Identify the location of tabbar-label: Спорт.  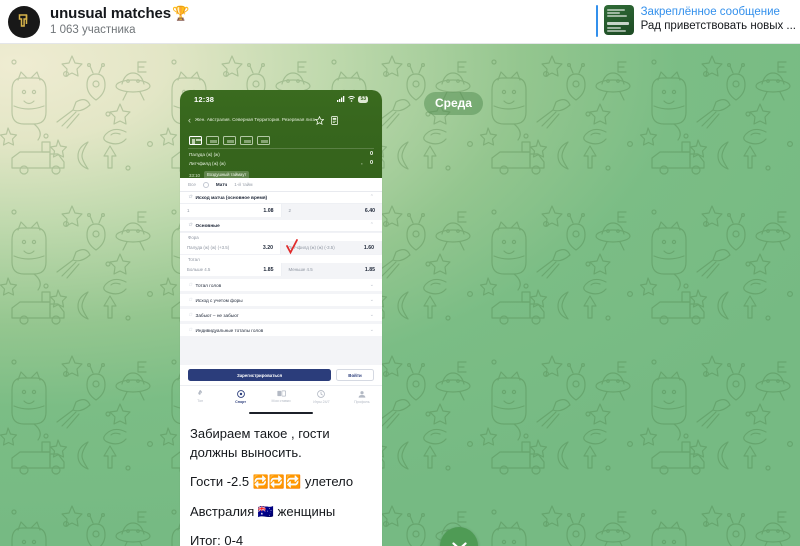
(241, 401).